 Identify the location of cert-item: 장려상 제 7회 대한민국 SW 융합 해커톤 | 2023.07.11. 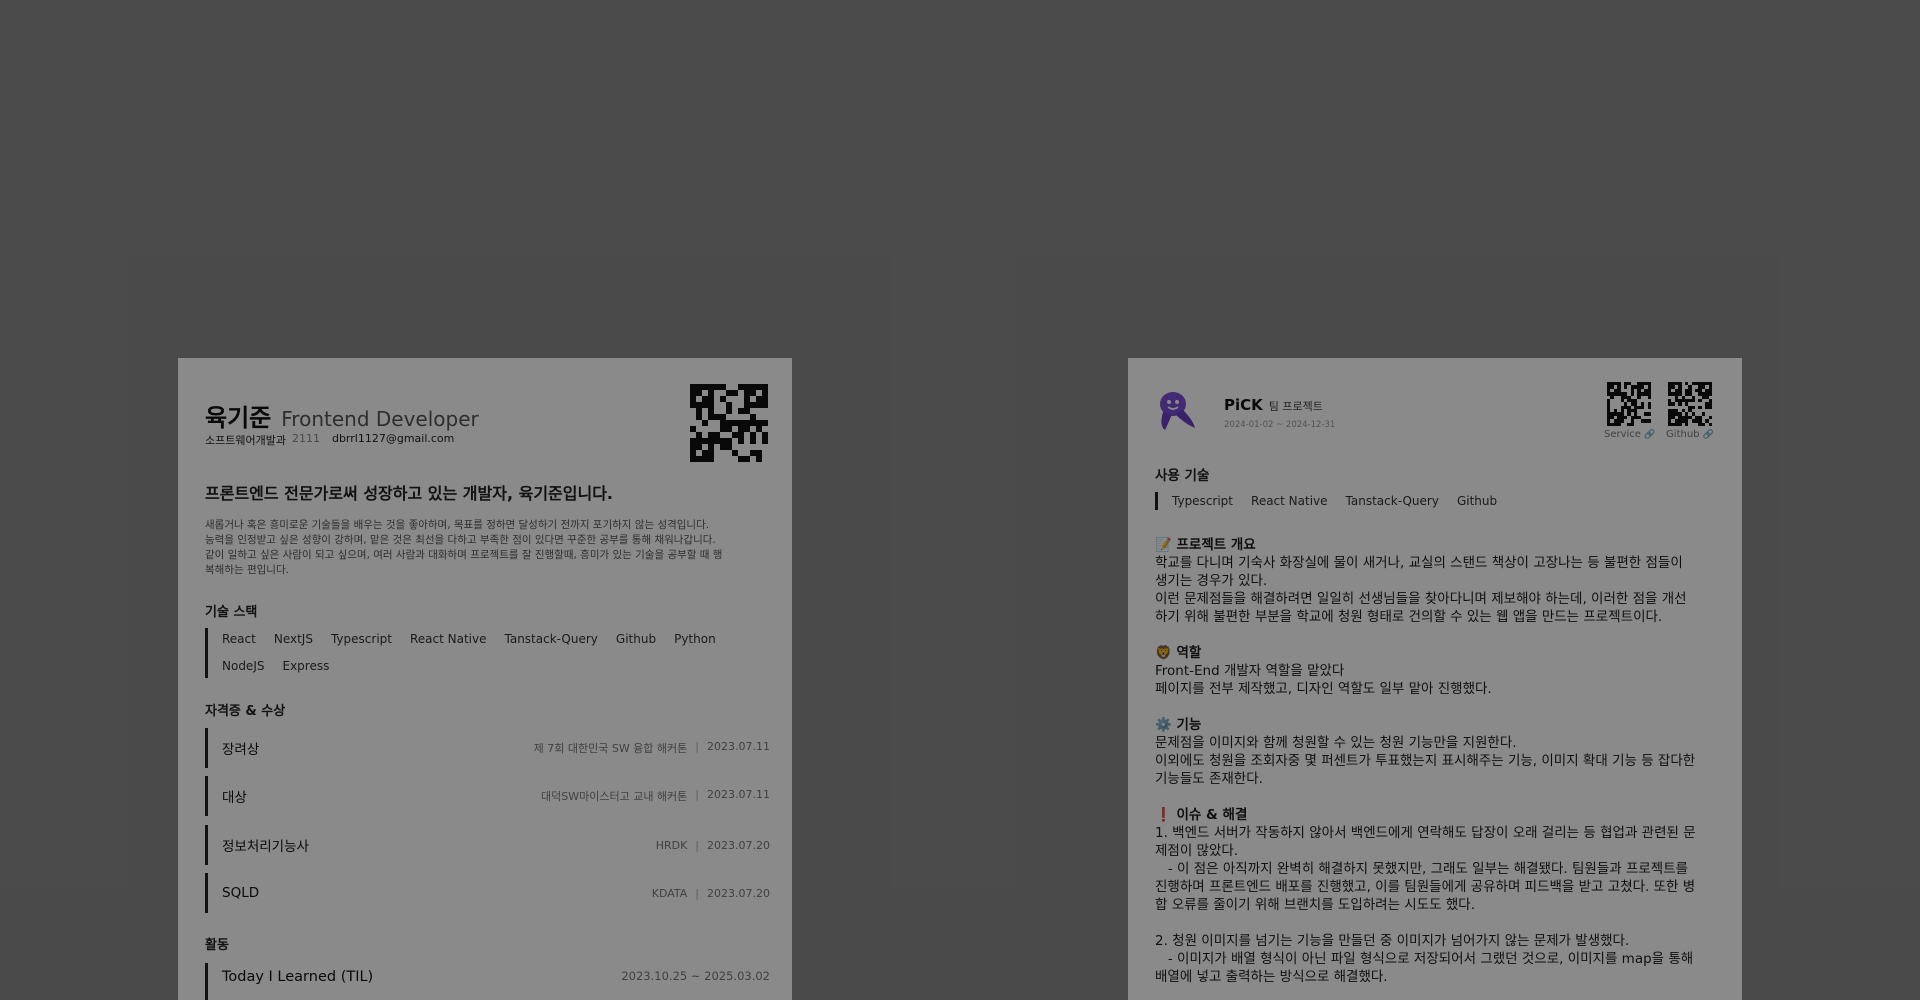
(487, 748).